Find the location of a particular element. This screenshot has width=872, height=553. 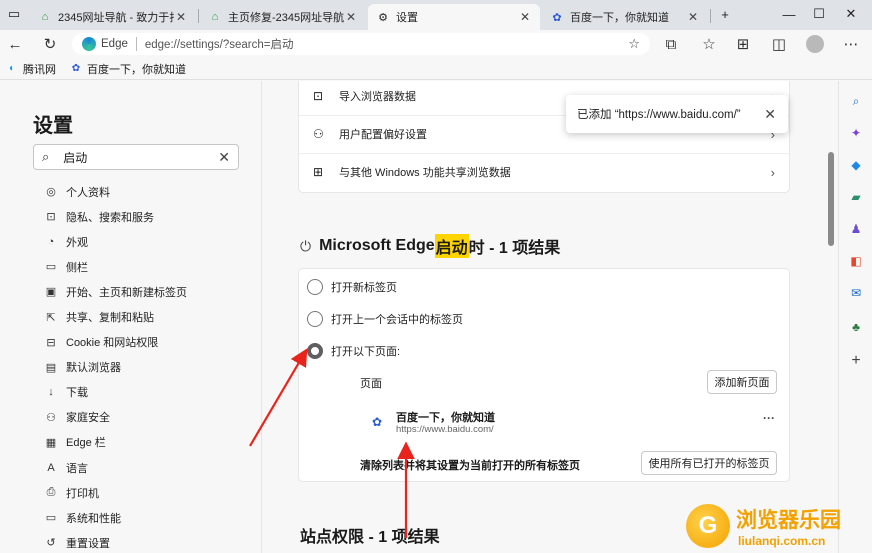

more-options-icon: ··· is located at coordinates (769, 418).